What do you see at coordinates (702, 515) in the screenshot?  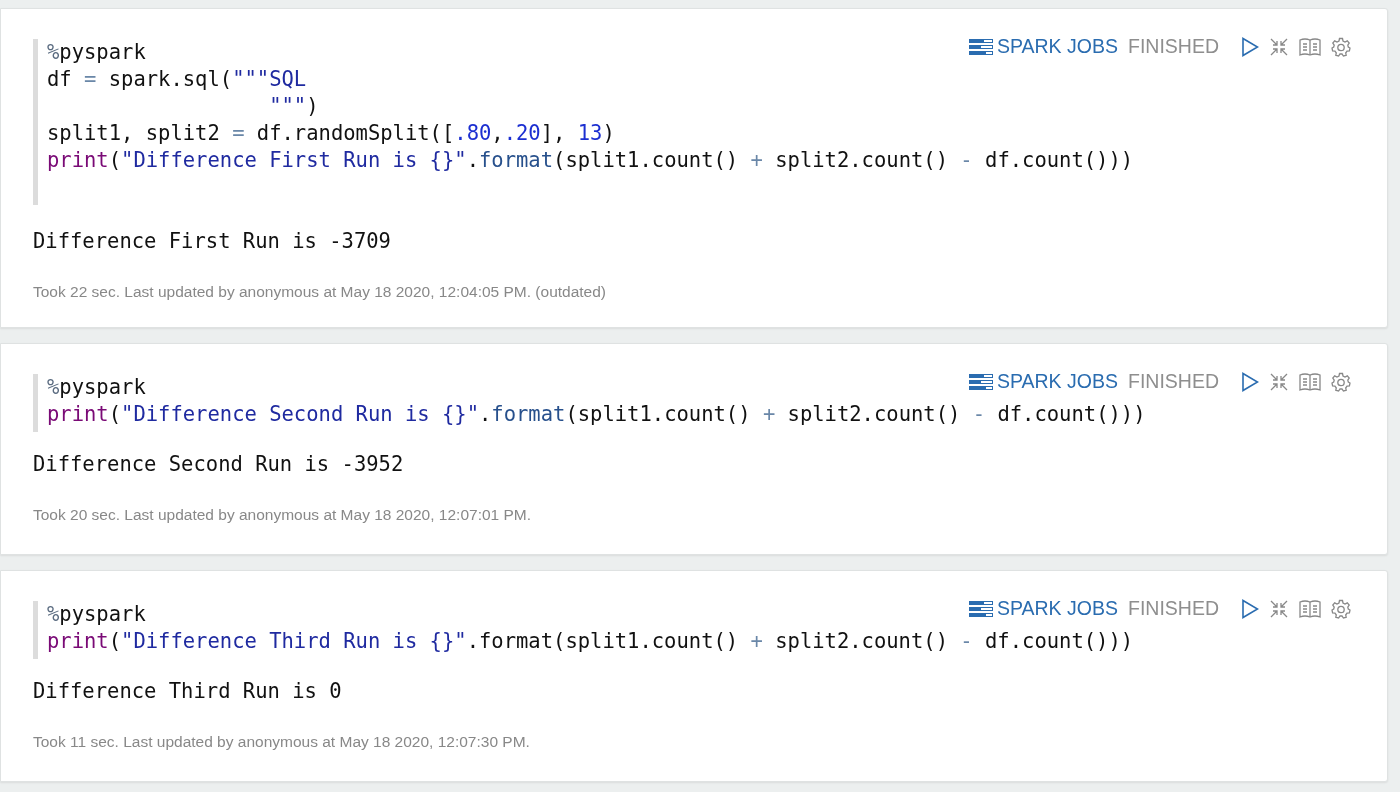 I see `status-footer: Took 20 sec. Last updated by anonymous at May 18 2020, 12:07:01 PM.` at bounding box center [702, 515].